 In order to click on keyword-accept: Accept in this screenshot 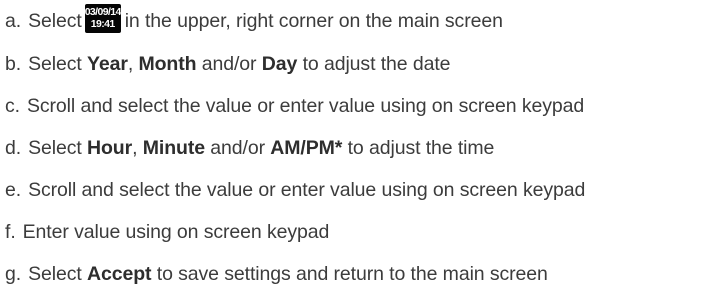, I will do `click(119, 274)`.